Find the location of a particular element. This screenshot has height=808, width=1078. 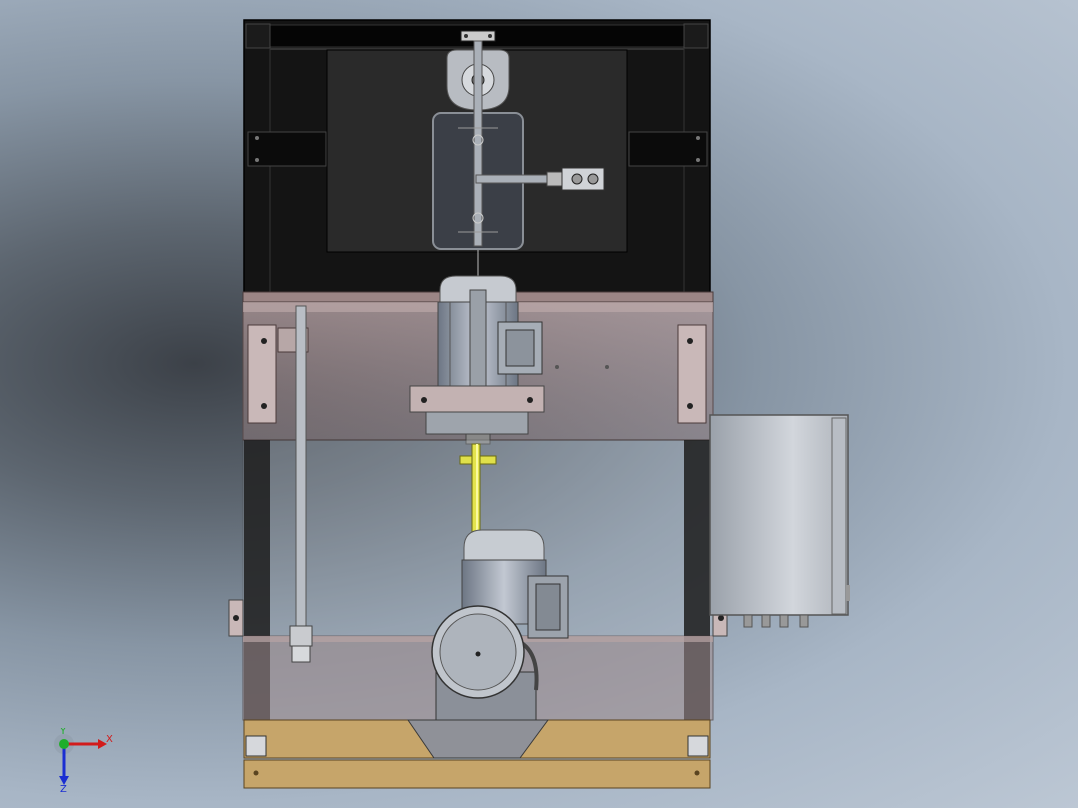

electrical-enclosure is located at coordinates (779, 521).